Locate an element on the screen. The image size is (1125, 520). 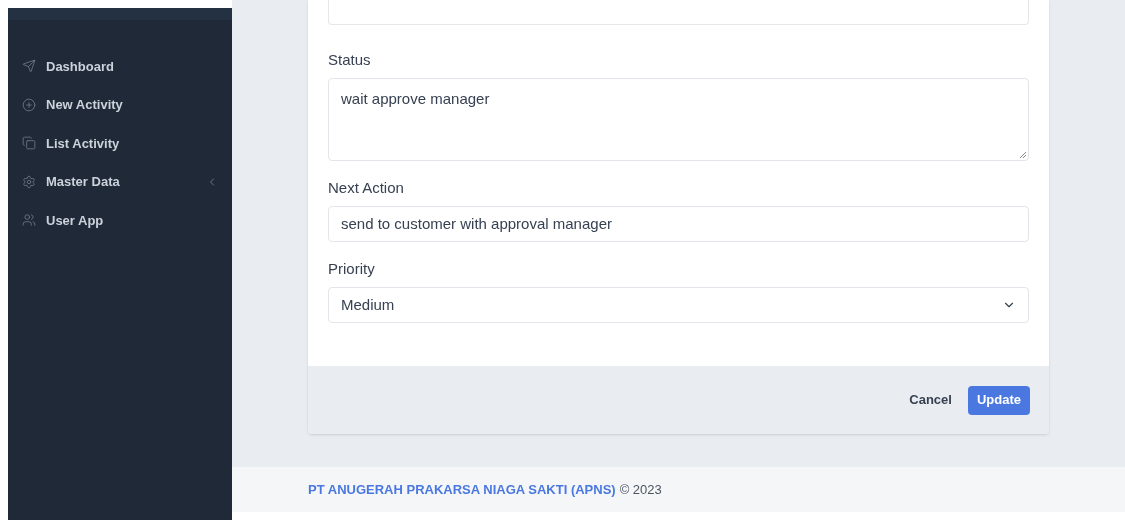
copyright-text: © 2023 is located at coordinates (640, 489).